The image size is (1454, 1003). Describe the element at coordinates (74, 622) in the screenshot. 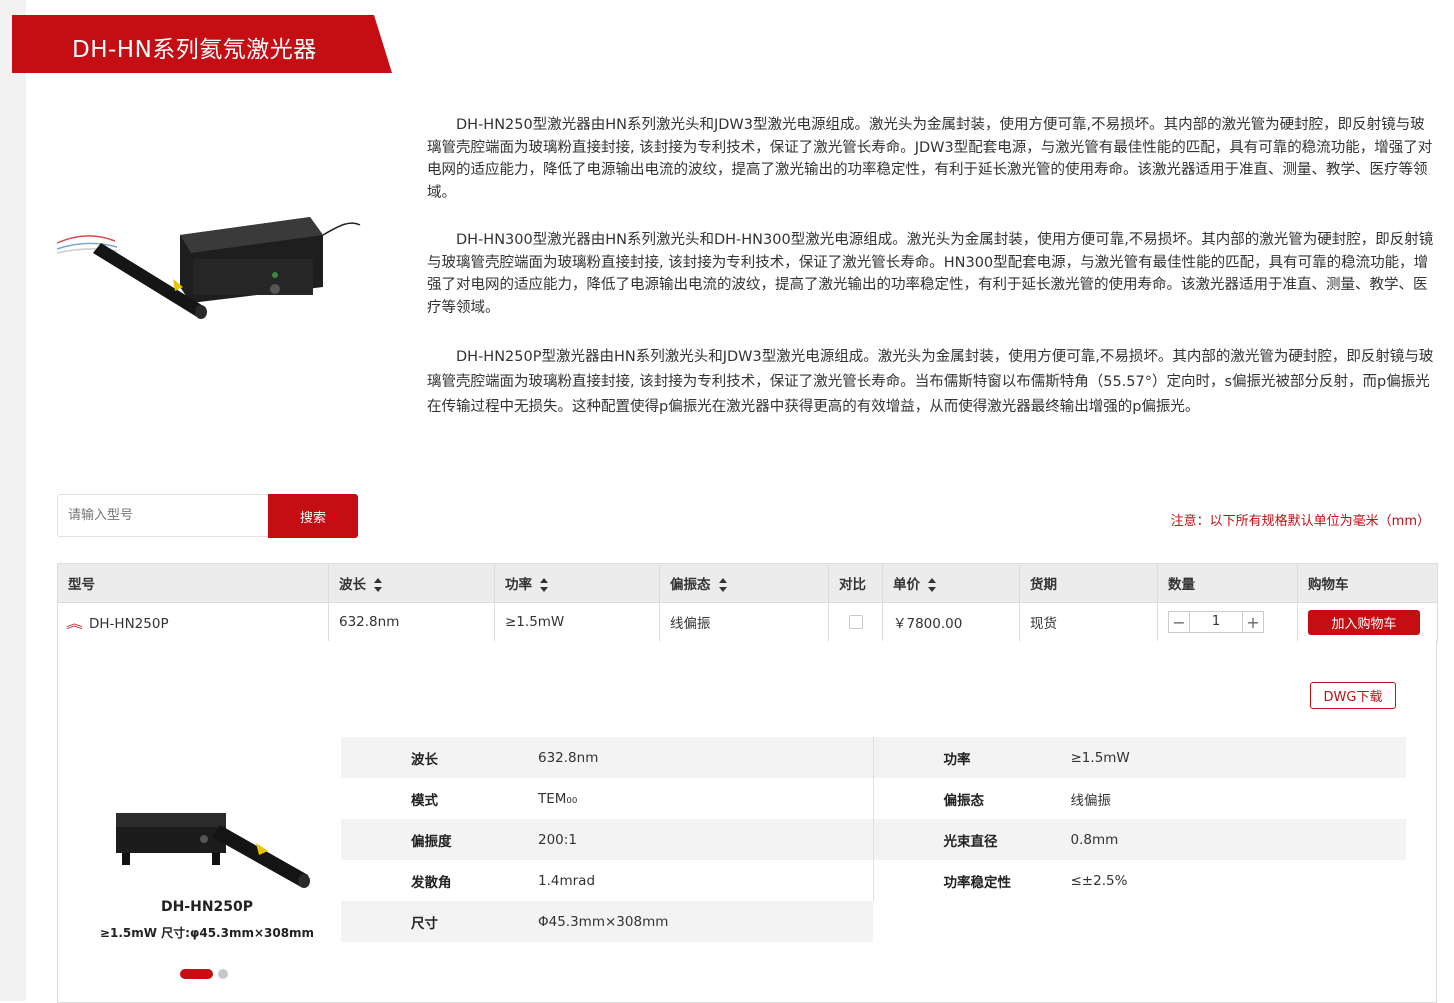

I see `collapse-chevron-icon: ︽` at that location.